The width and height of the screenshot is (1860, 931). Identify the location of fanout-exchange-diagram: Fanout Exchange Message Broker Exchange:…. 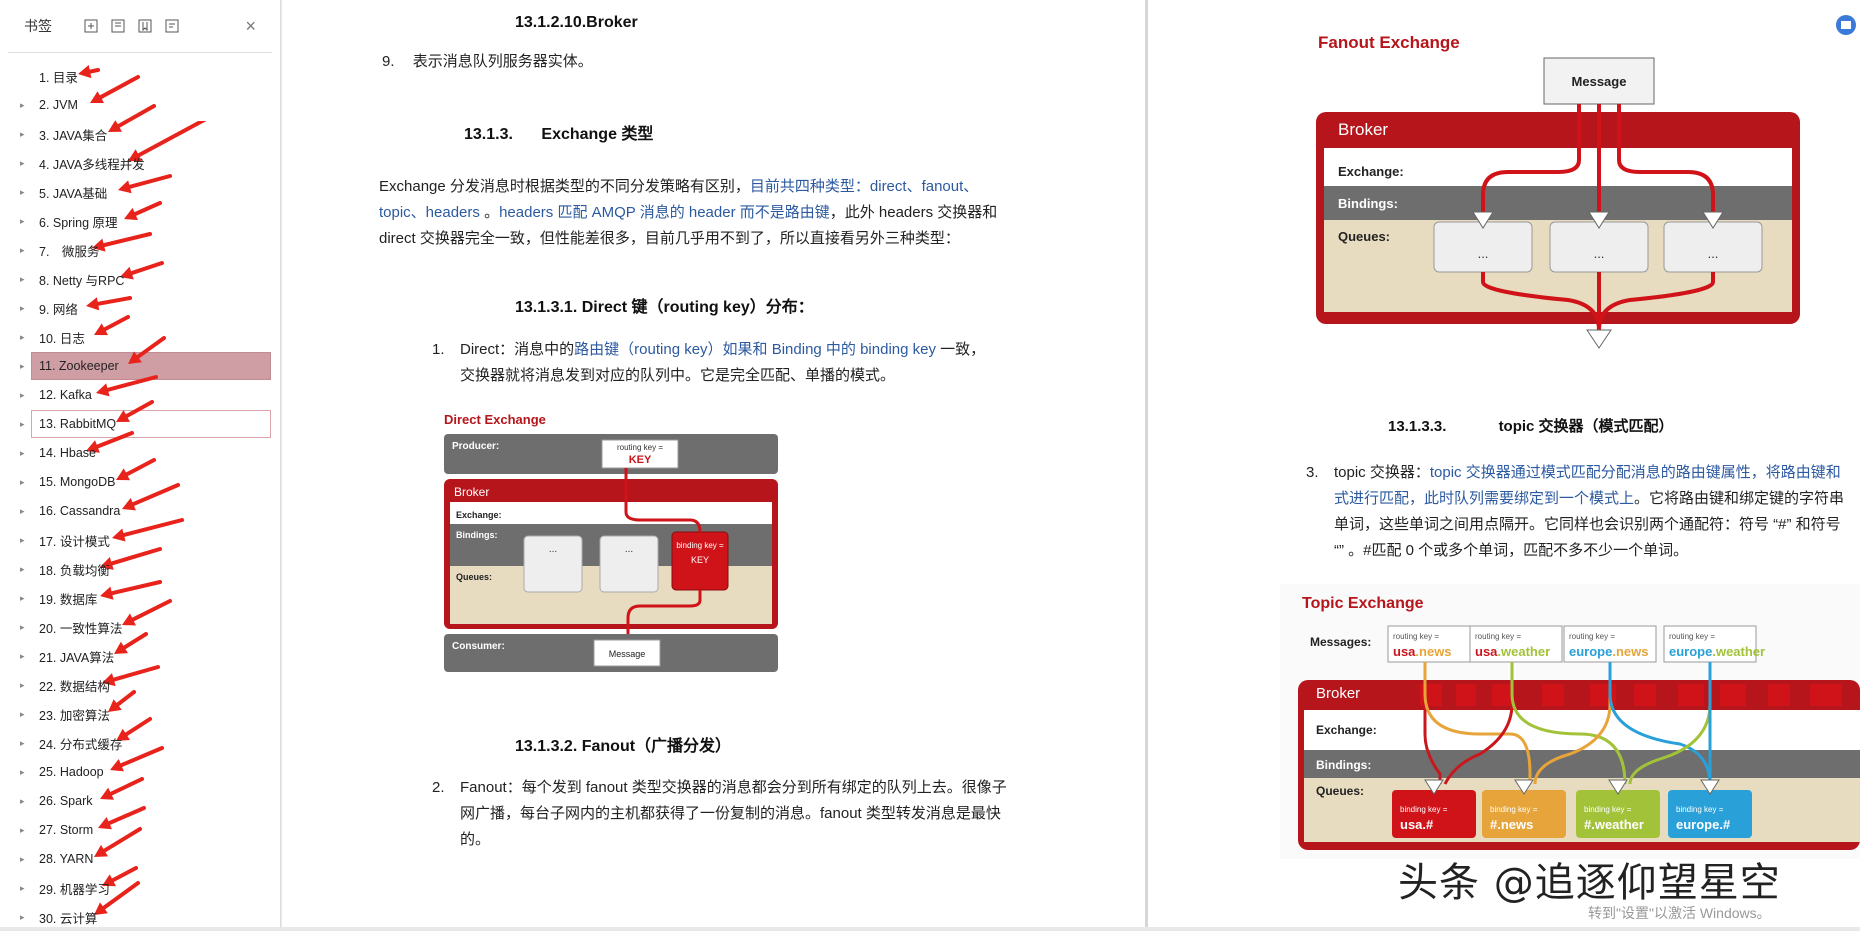
(1558, 191).